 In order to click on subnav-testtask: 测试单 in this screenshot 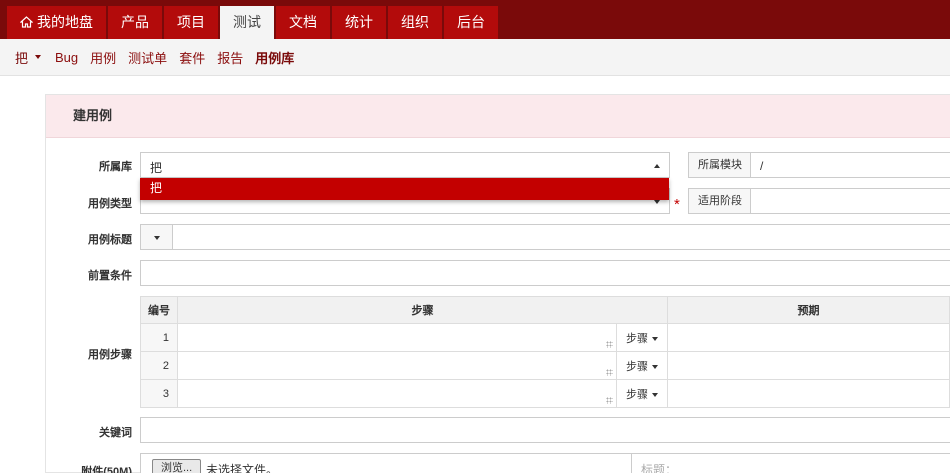, I will do `click(147, 57)`.